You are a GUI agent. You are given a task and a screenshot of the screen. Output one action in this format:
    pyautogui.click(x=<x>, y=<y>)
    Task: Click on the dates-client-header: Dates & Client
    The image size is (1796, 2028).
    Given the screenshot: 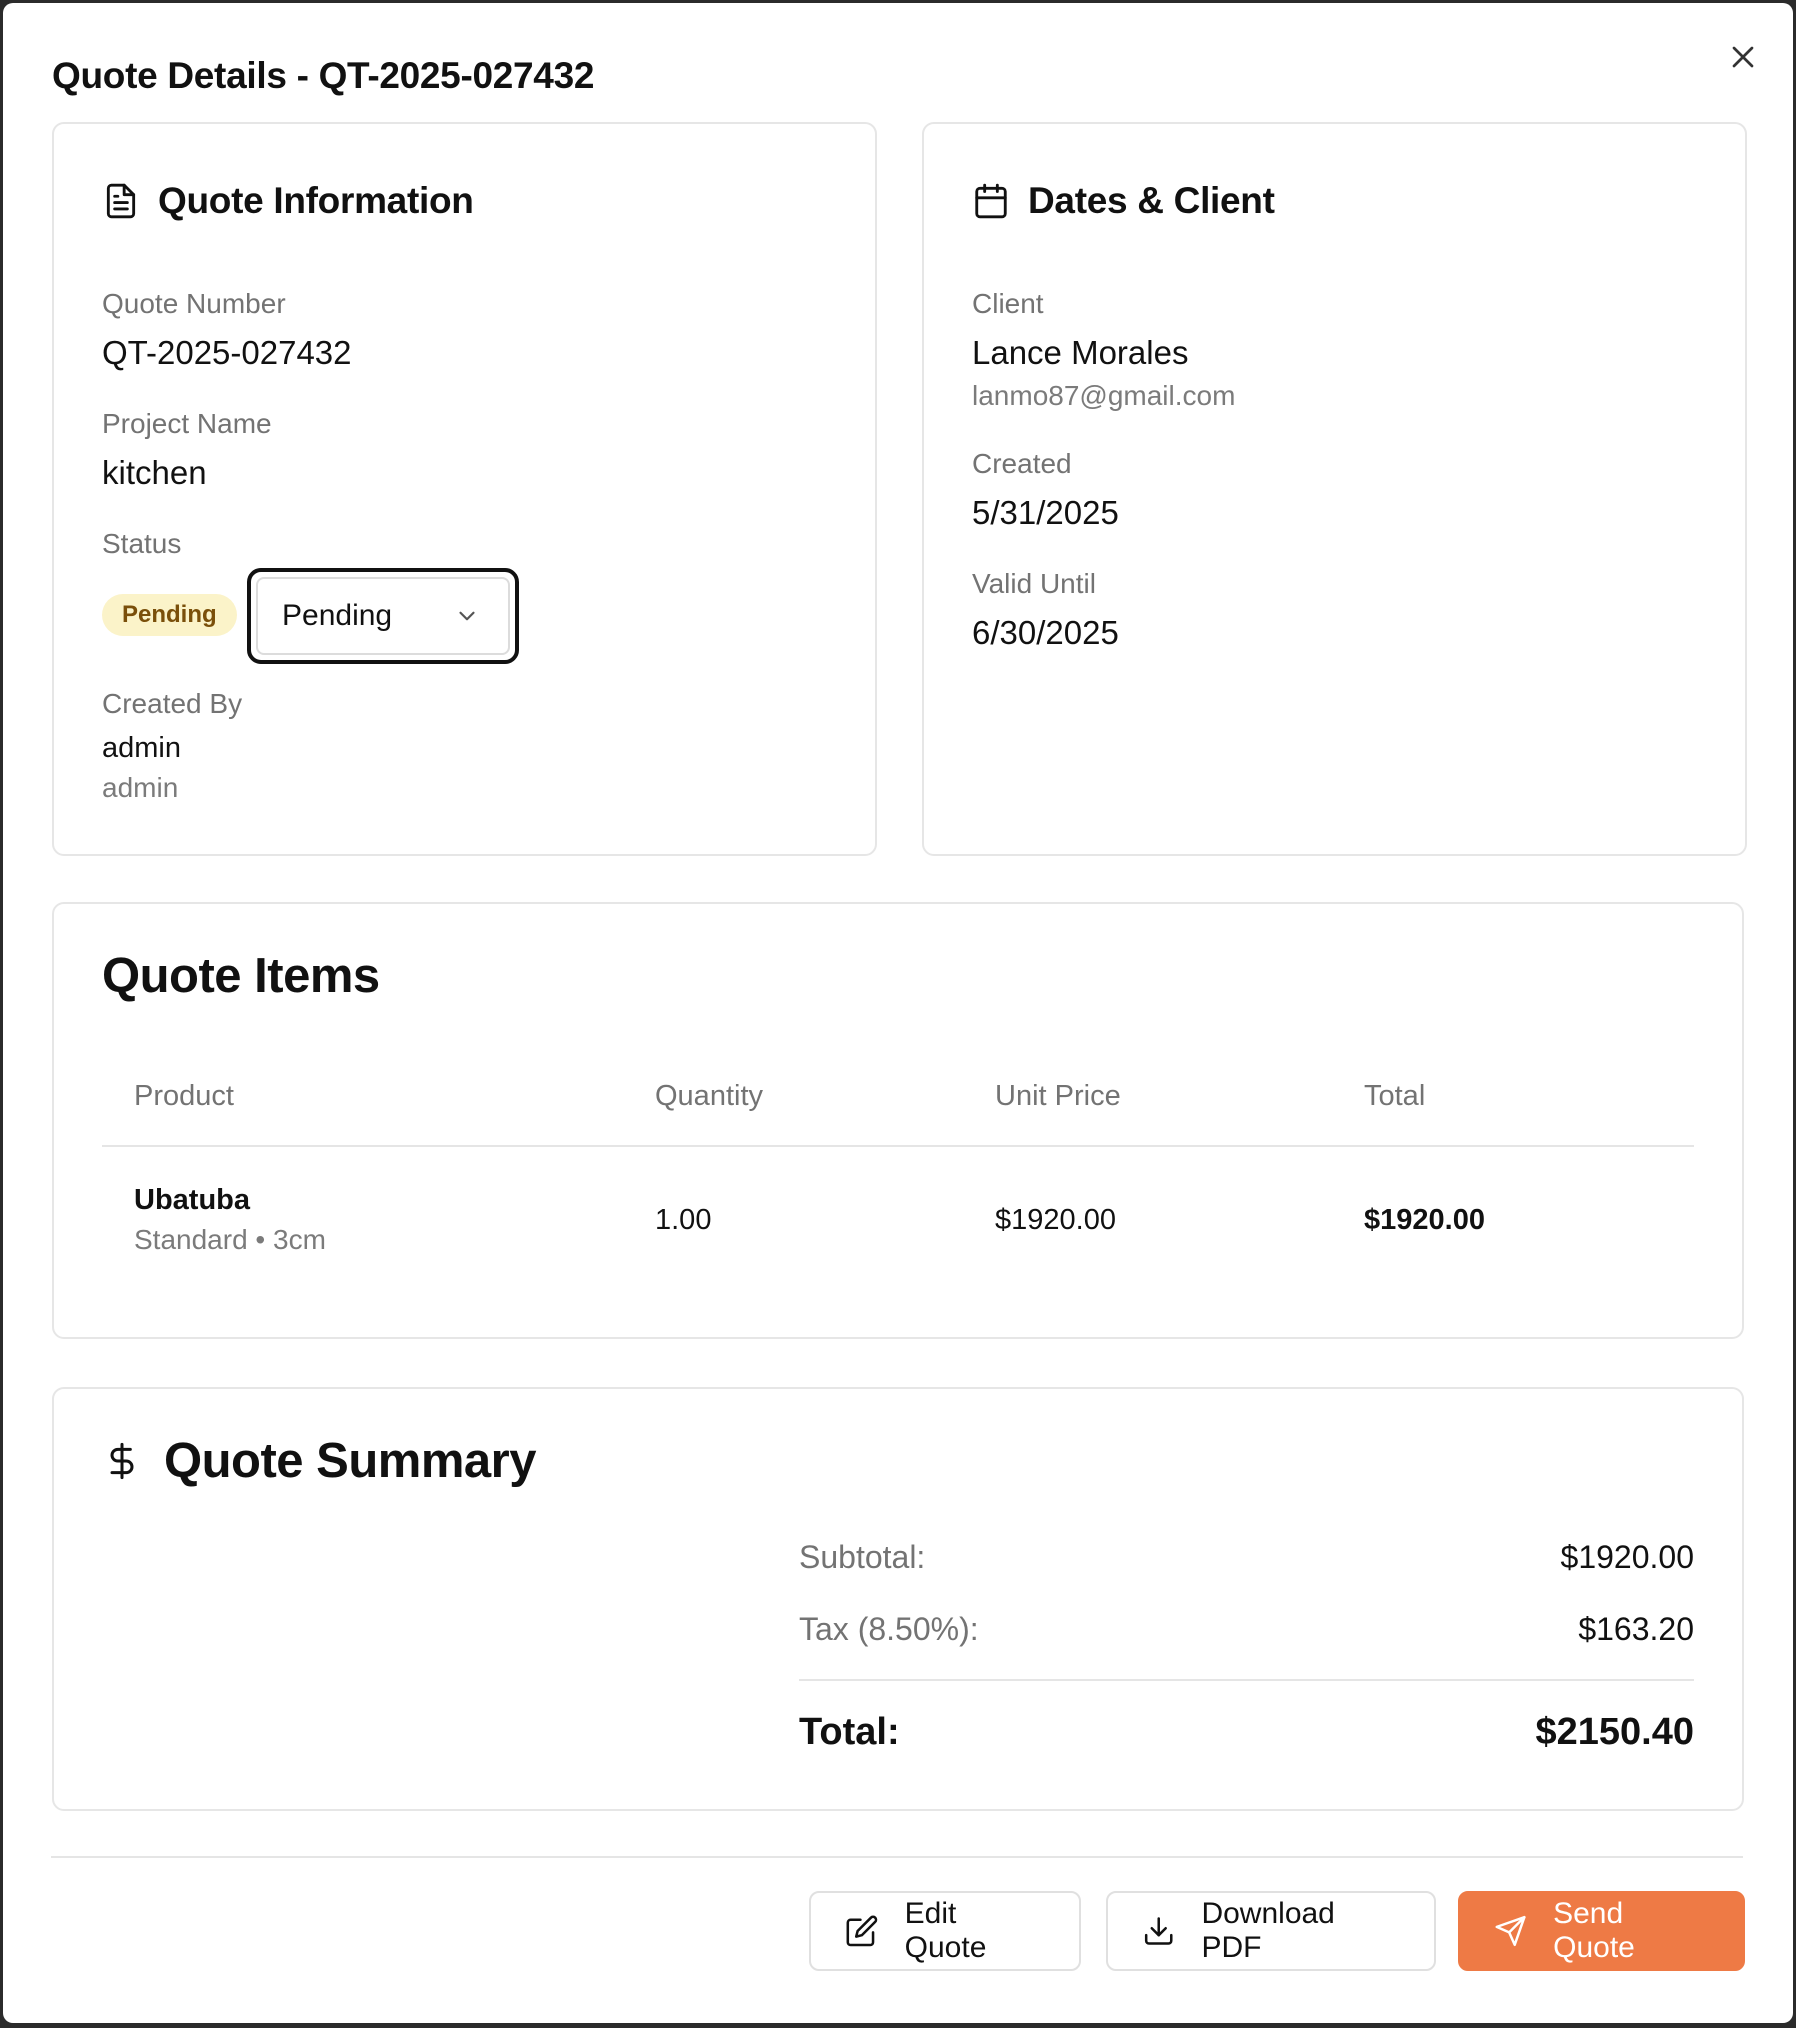 What is the action you would take?
    pyautogui.click(x=1123, y=201)
    